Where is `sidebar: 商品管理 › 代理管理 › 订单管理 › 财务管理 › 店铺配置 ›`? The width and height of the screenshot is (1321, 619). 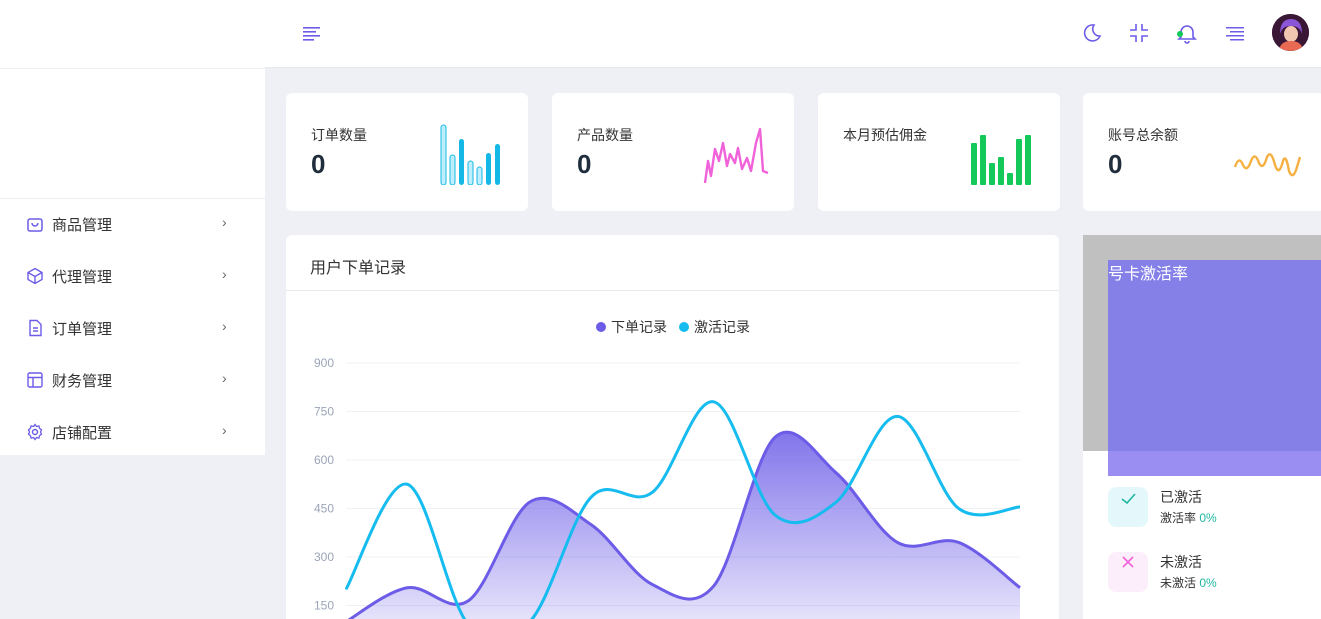 sidebar: 商品管理 › 代理管理 › 订单管理 › 财务管理 › 店铺配置 › is located at coordinates (132, 262).